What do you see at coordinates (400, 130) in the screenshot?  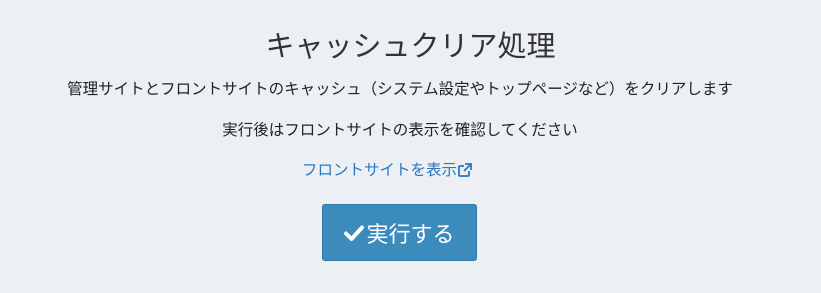 I see `instruction-text: 実行後はフロントサイトの表示を確認してください` at bounding box center [400, 130].